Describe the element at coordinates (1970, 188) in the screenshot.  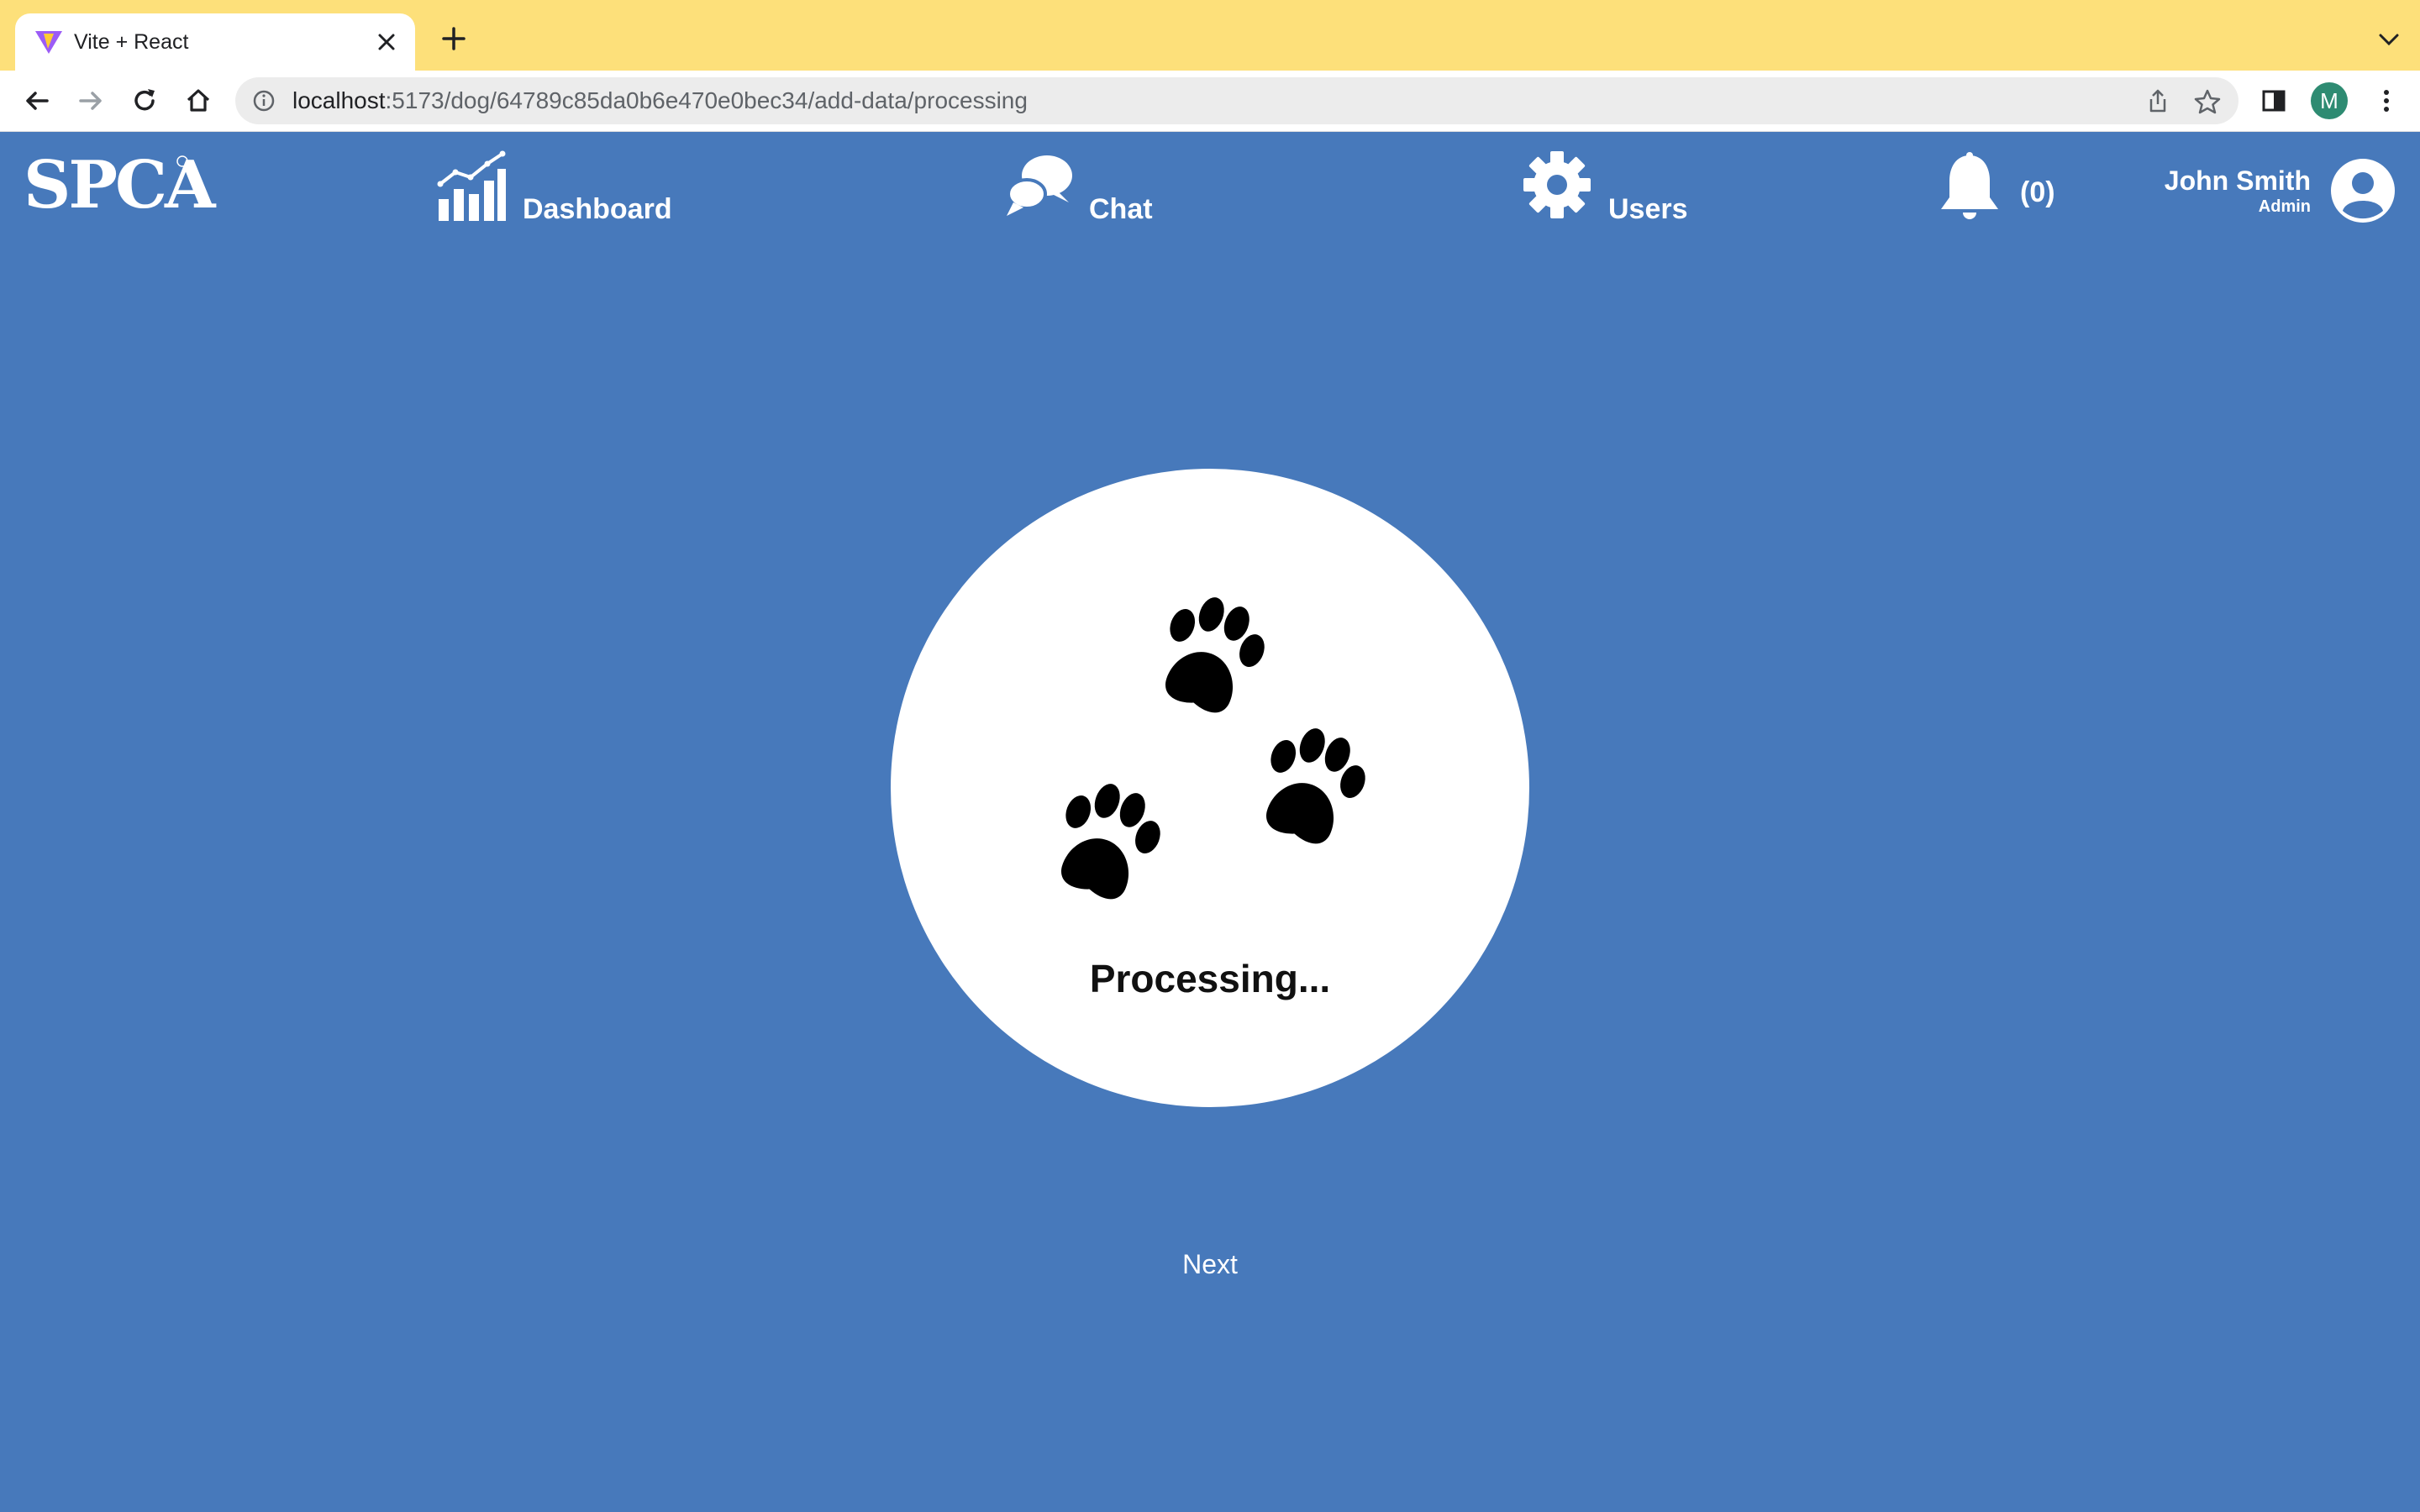
I see `bell-icon` at that location.